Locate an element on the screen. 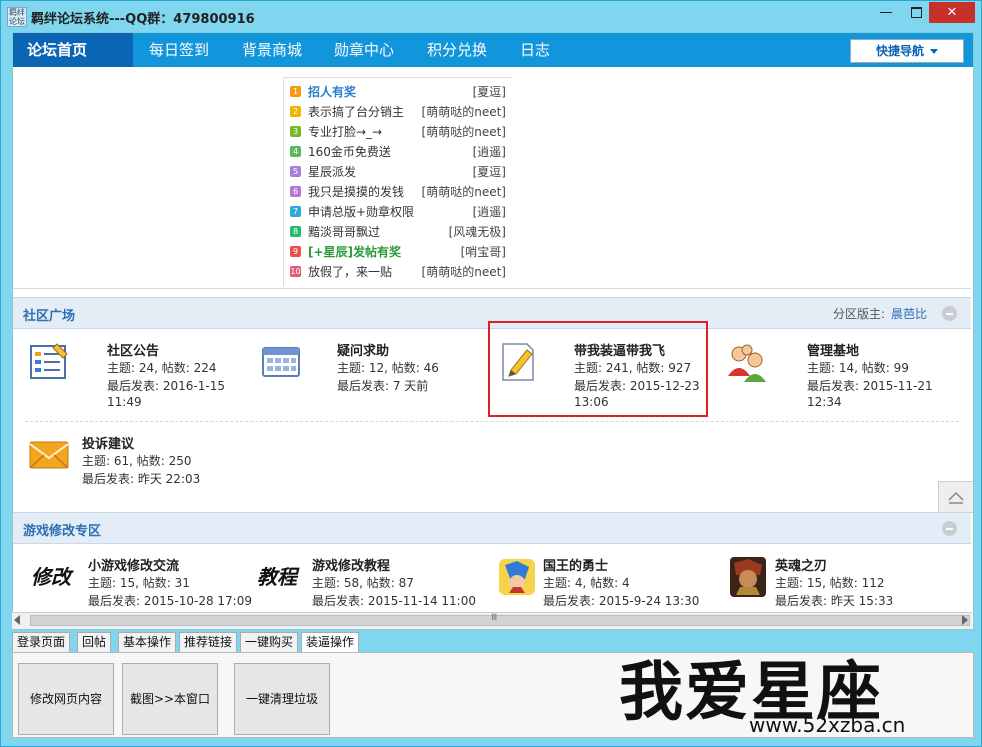  section-game-mod-header: 游戏修改专区 is located at coordinates (492, 528).